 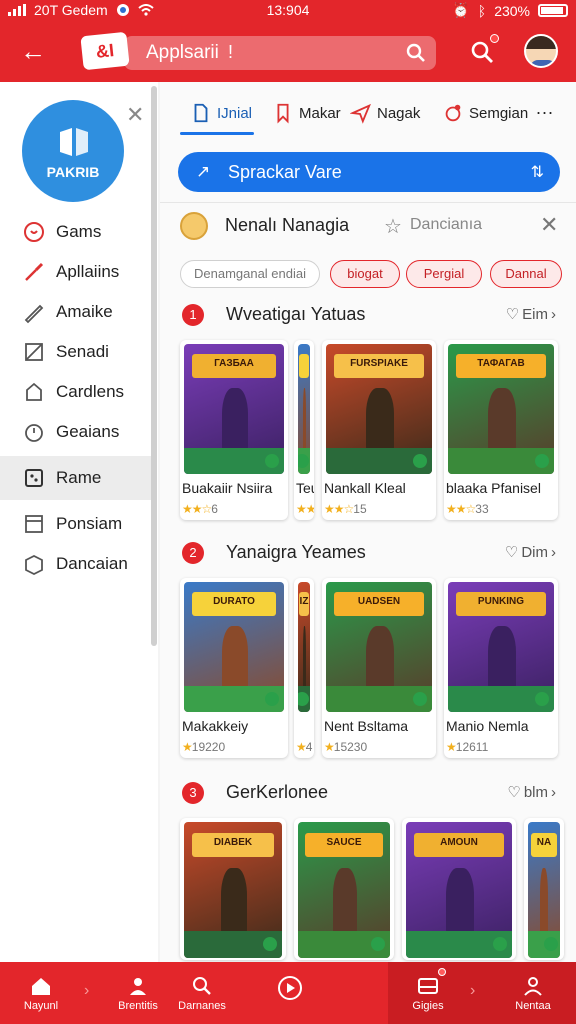 I want to click on sidebar-item-ponsiam: Ponsiam, so click(x=76, y=524).